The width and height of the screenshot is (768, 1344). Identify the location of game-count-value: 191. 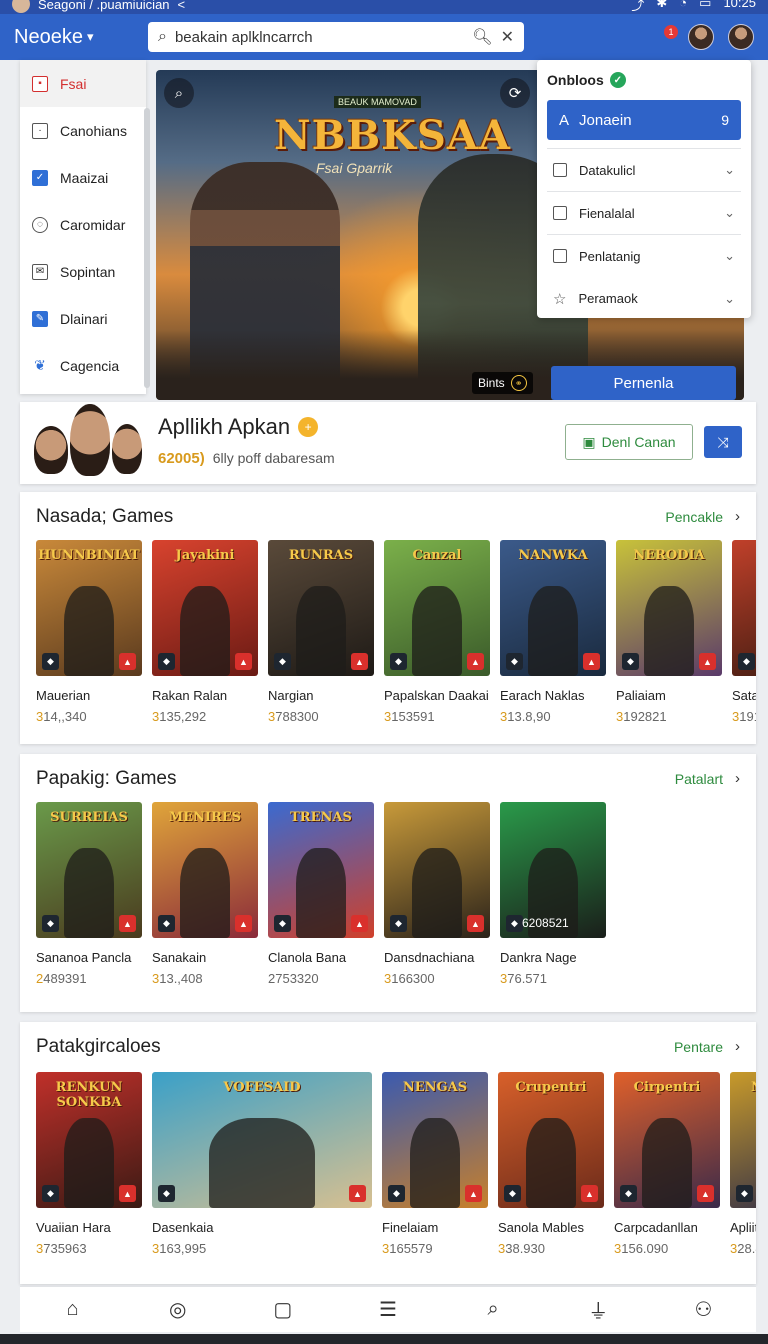
(747, 716).